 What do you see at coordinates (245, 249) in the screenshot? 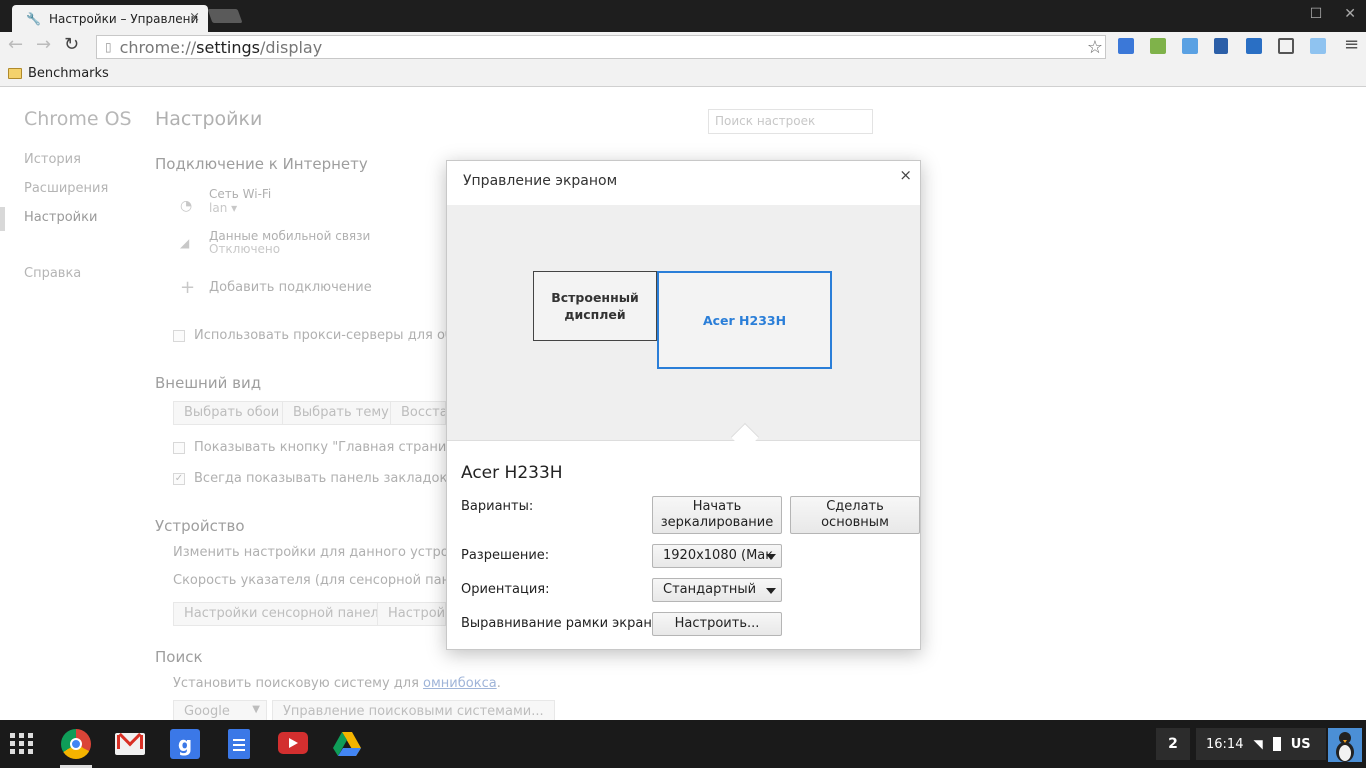
I see `mobile-data-status: Отключено` at bounding box center [245, 249].